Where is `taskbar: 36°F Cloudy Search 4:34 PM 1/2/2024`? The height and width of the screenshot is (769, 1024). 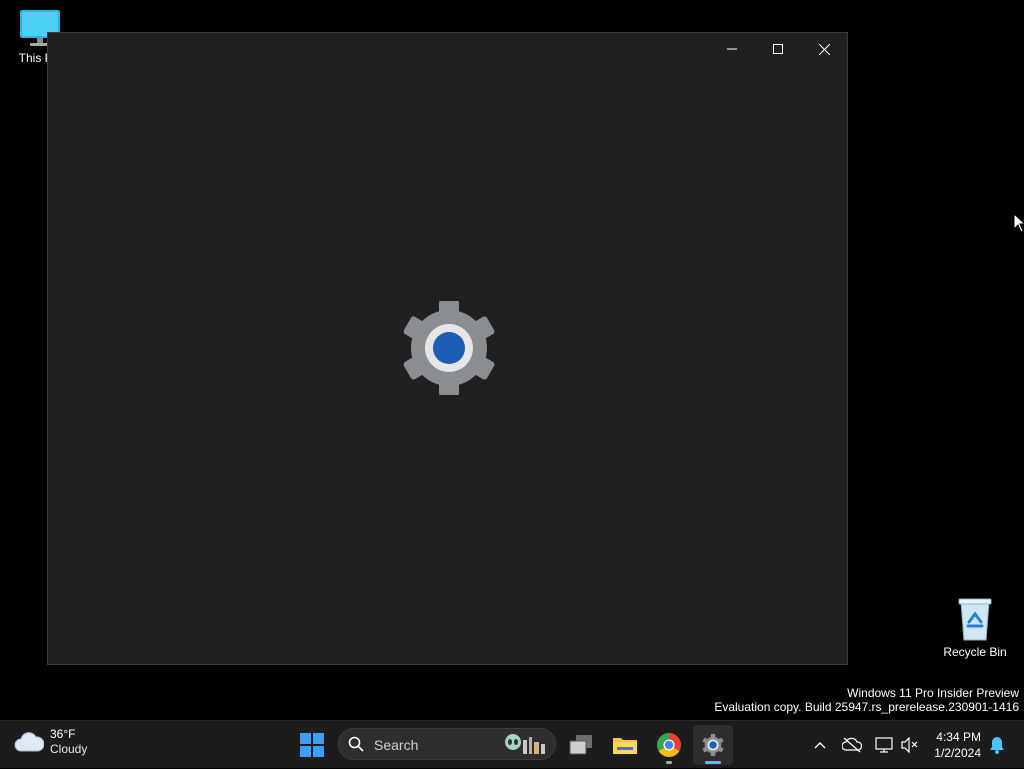 taskbar: 36°F Cloudy Search 4:34 PM 1/2/2024 is located at coordinates (512, 744).